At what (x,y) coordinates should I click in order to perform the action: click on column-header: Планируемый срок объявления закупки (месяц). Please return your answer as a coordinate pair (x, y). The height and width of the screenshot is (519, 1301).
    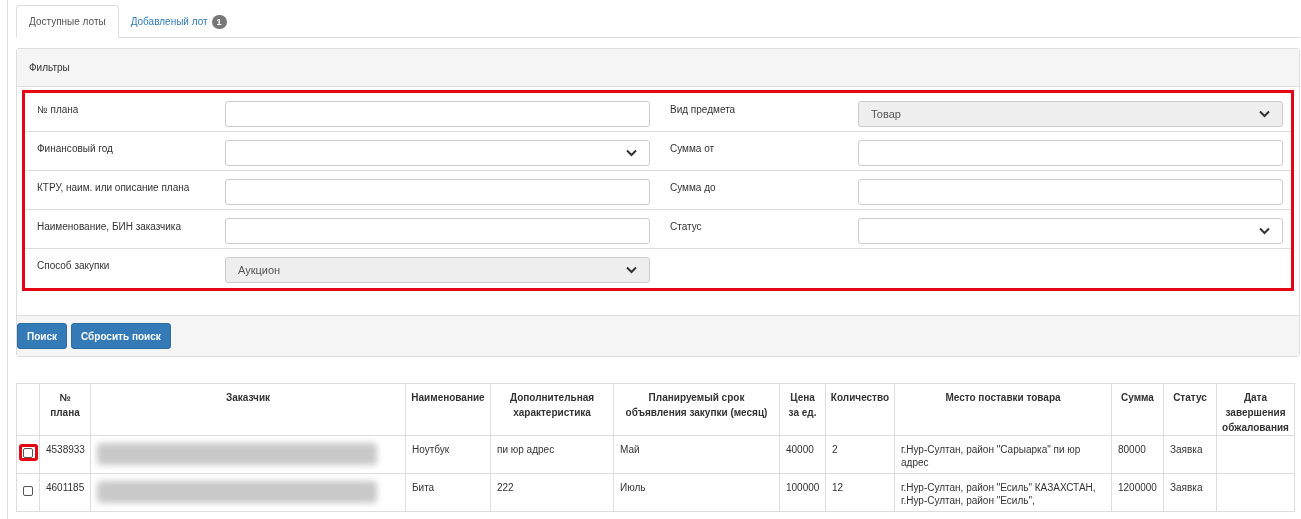
    Looking at the image, I should click on (696, 405).